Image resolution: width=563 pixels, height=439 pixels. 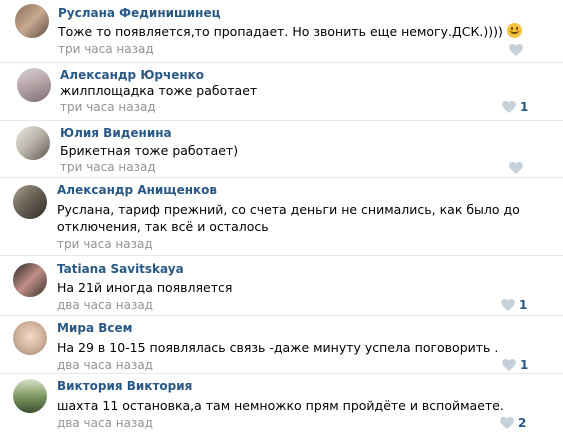 I want to click on comment-author: Александр Анищенков, so click(x=137, y=190).